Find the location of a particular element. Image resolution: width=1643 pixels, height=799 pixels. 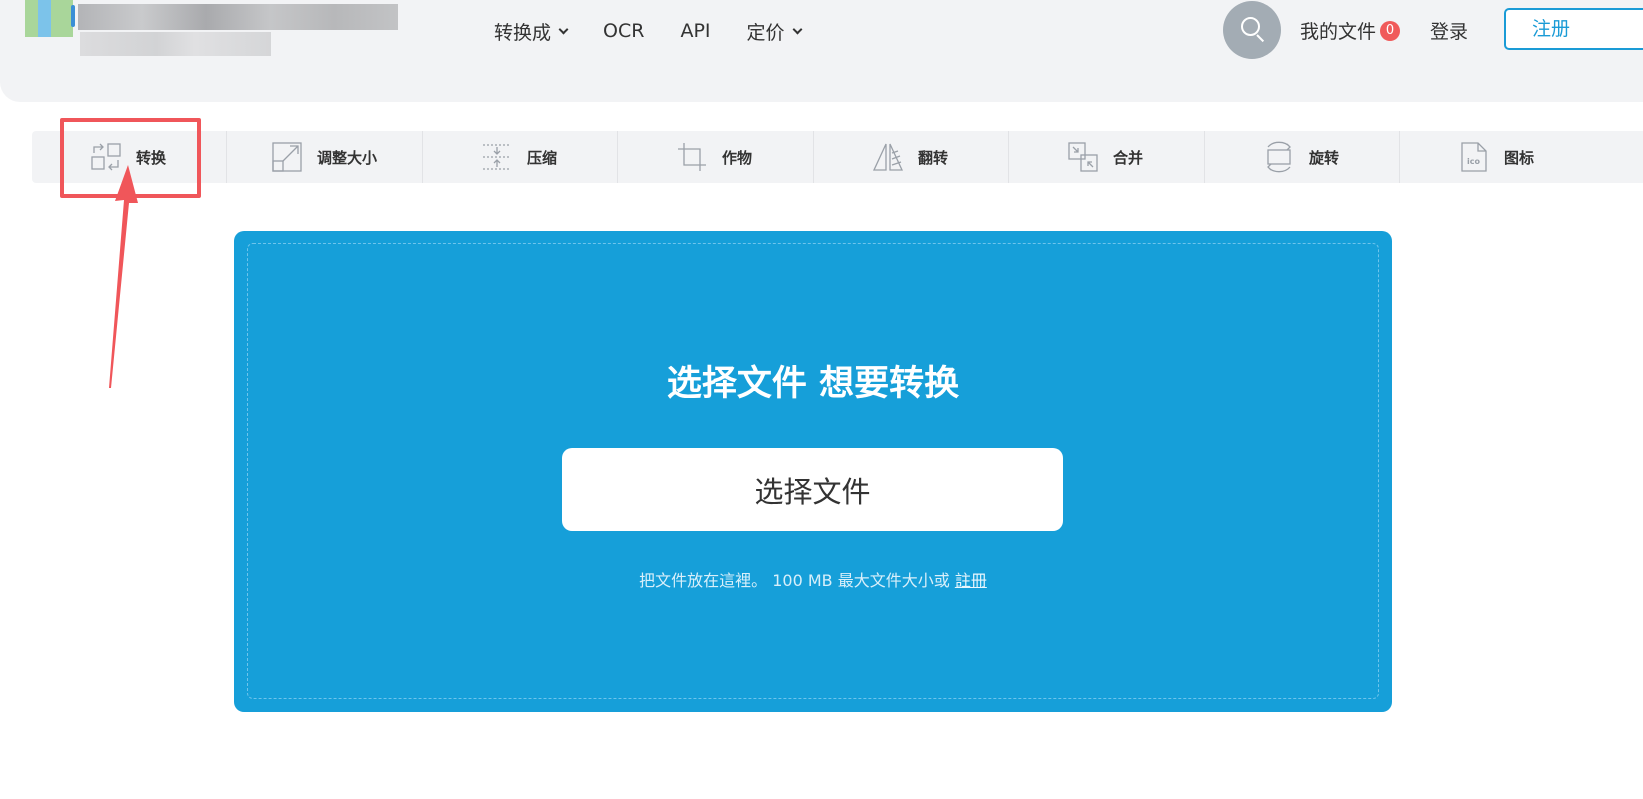

tool-label: 合并 is located at coordinates (1128, 157).